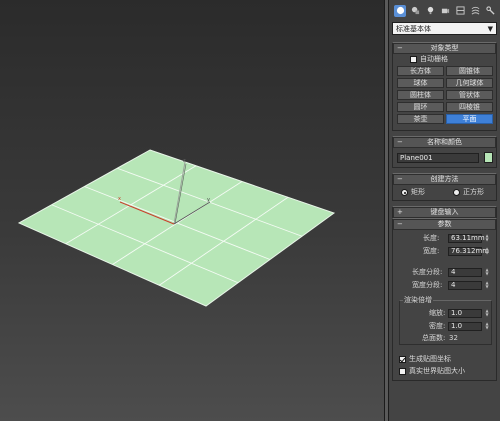 The width and height of the screenshot is (500, 421). I want to click on rollout-keyboard-entry: + 键盘输入, so click(444, 212).